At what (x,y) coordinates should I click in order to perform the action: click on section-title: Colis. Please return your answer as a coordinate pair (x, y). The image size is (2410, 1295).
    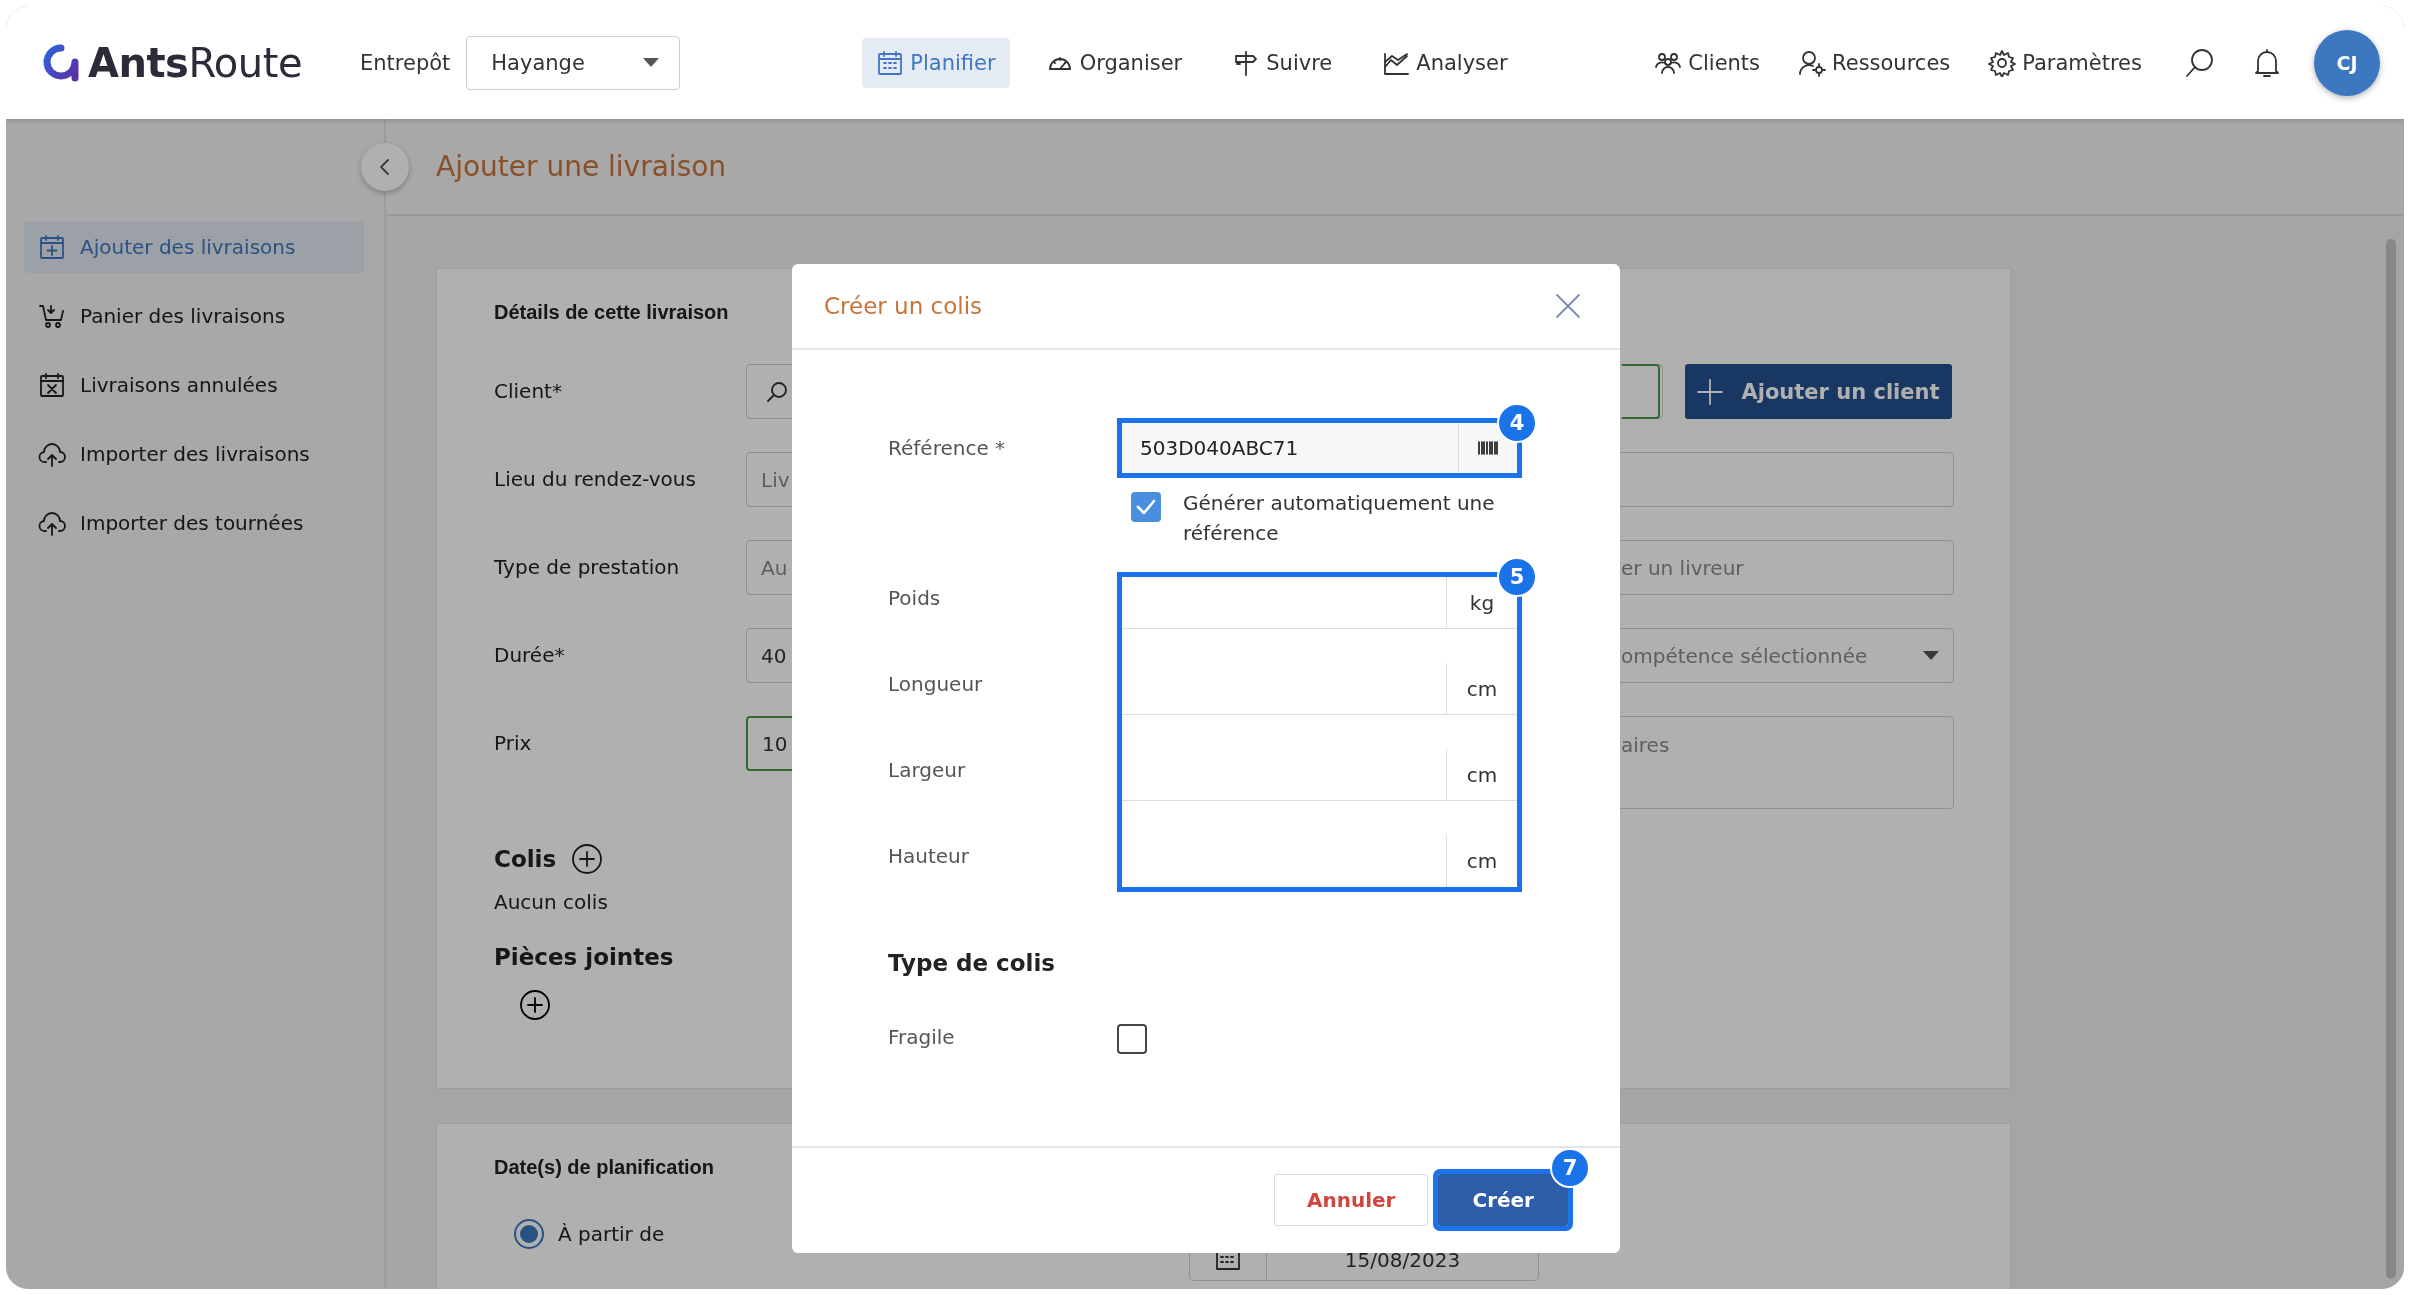
    Looking at the image, I should click on (525, 859).